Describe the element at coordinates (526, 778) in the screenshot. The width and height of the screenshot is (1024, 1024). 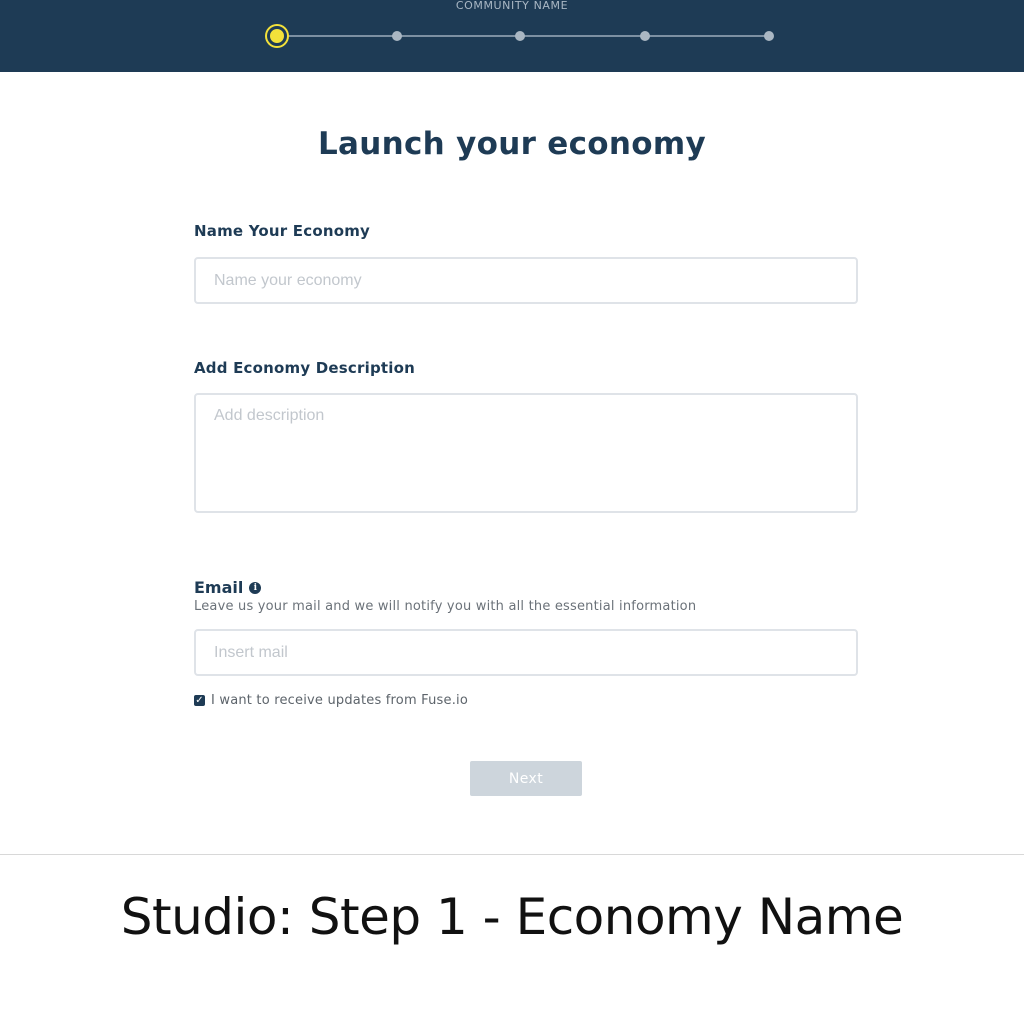
I see `next-button: Next` at that location.